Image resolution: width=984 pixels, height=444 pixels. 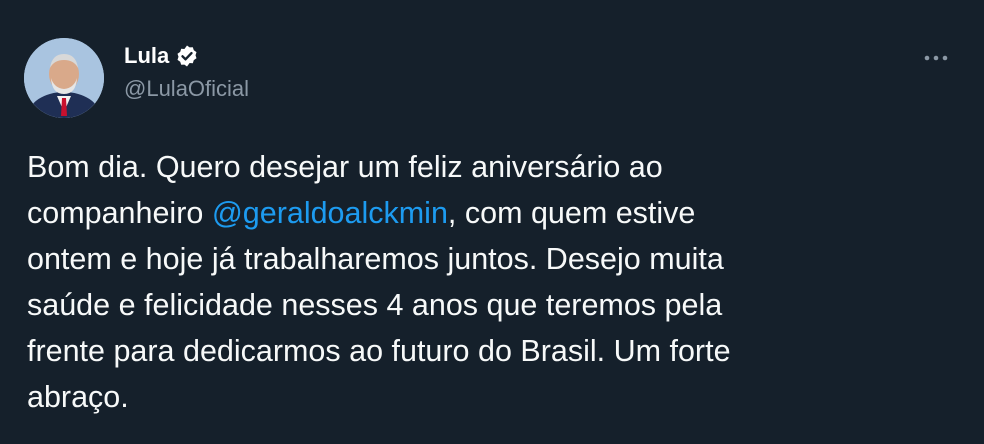 I want to click on more-options-icon, so click(x=936, y=58).